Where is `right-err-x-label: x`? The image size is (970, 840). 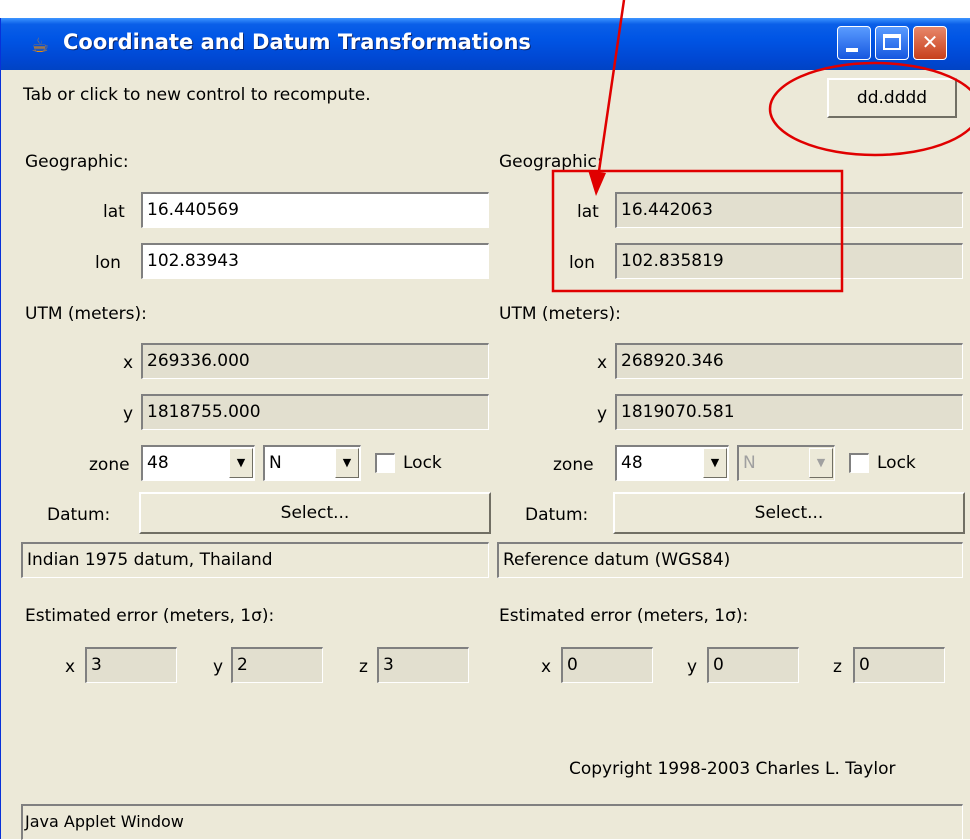
right-err-x-label: x is located at coordinates (546, 667).